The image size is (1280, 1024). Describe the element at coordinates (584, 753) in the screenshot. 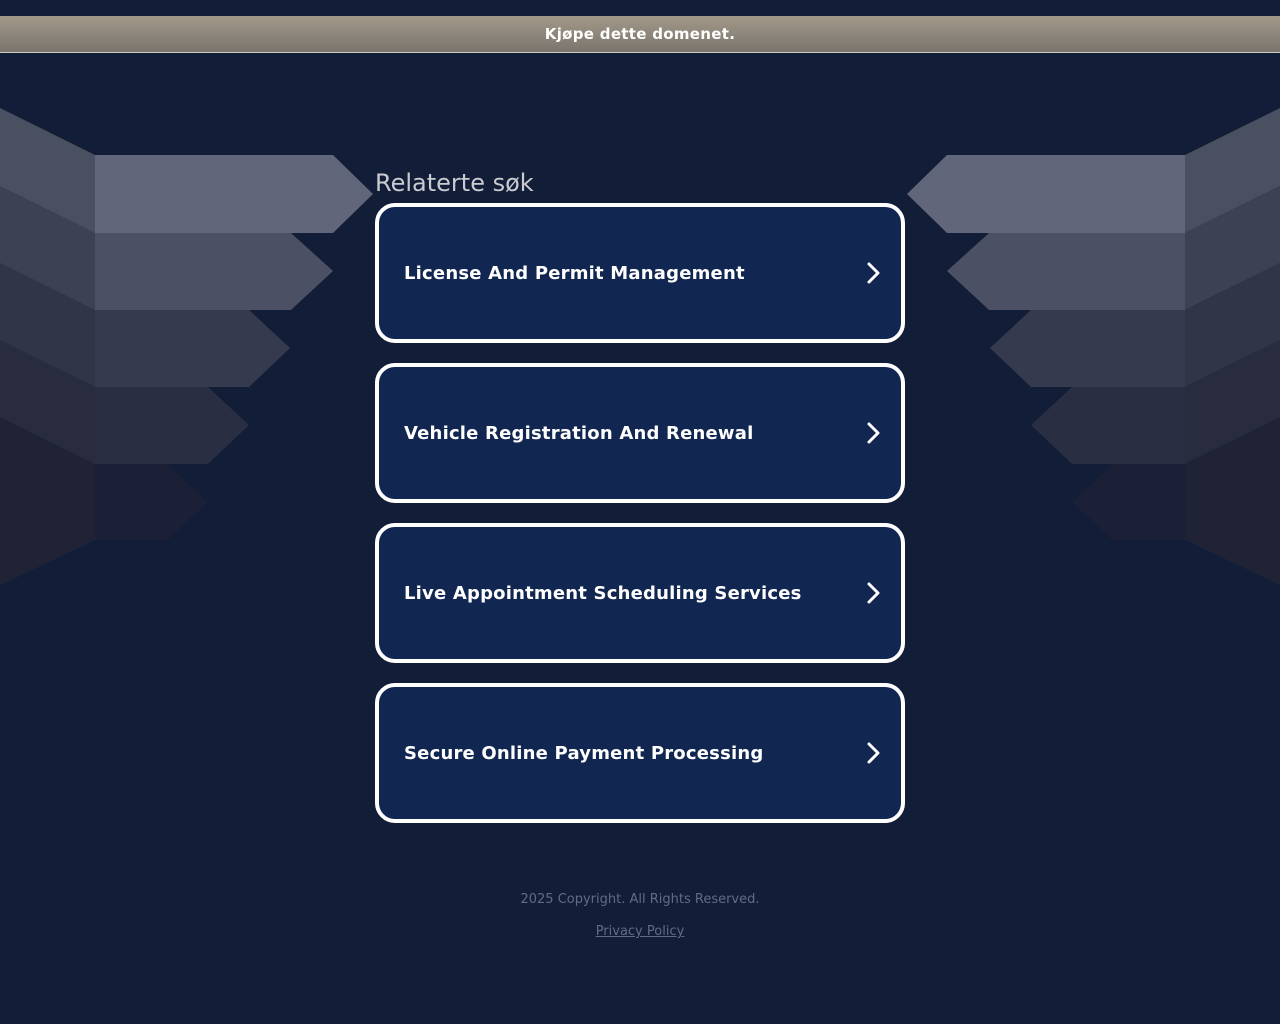

I see `related-link-label: Secure Online Payment Processing` at that location.